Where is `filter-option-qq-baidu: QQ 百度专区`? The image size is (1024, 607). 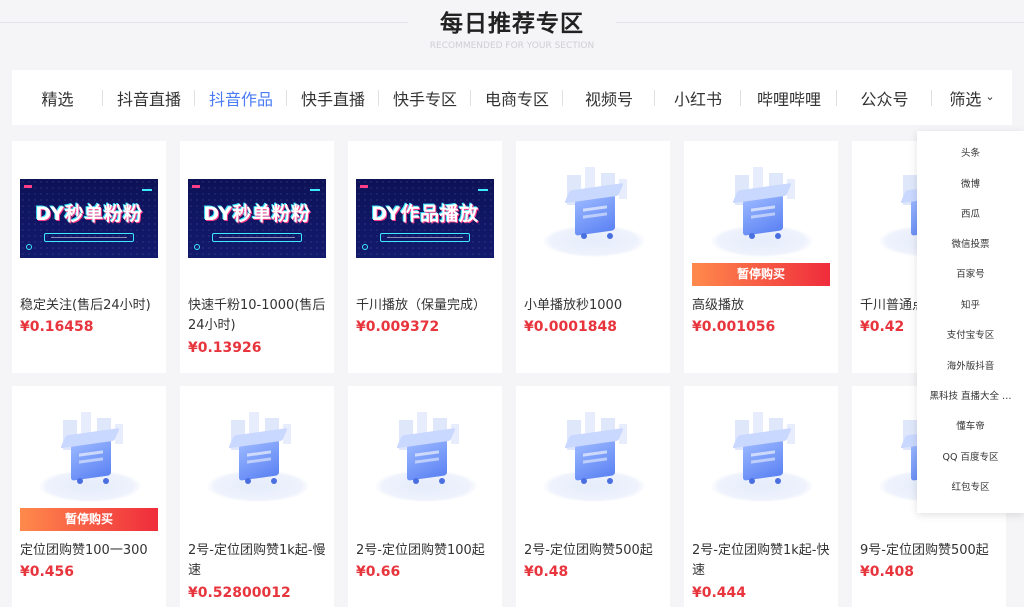
filter-option-qq-baidu: QQ 百度专区 is located at coordinates (970, 458).